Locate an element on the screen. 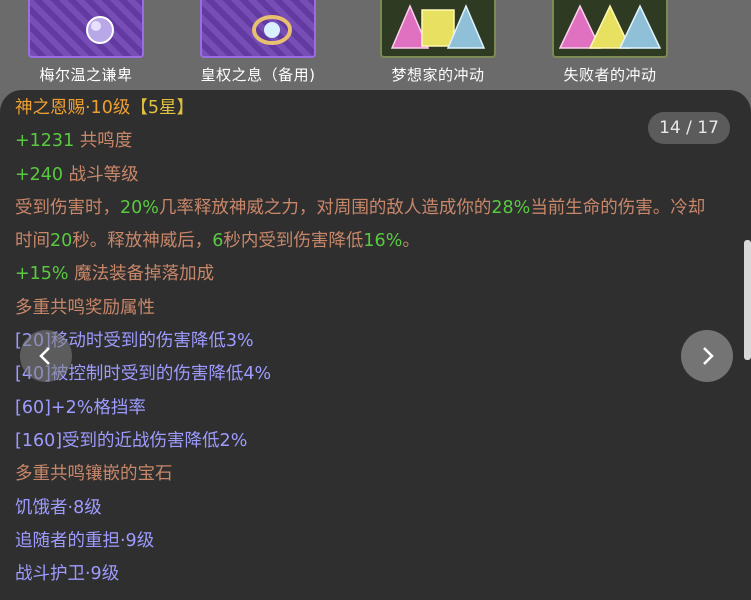  stat-label: 战斗等级 is located at coordinates (101, 174).